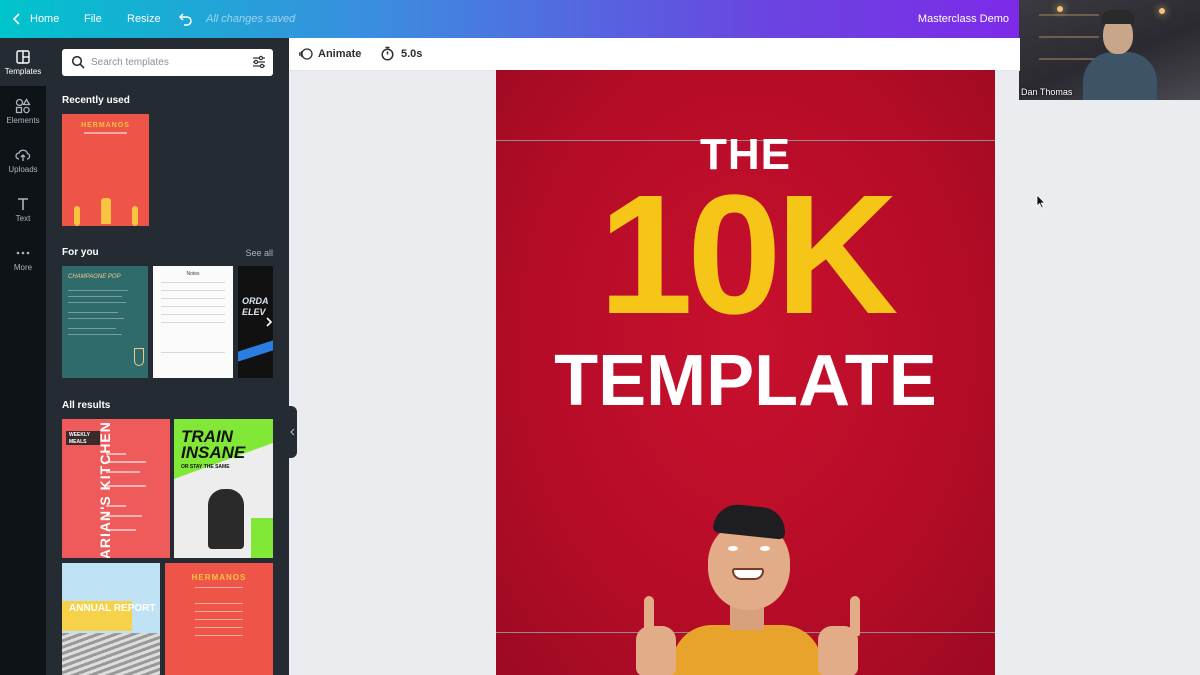  Describe the element at coordinates (23, 106) in the screenshot. I see `elements-icon` at that location.